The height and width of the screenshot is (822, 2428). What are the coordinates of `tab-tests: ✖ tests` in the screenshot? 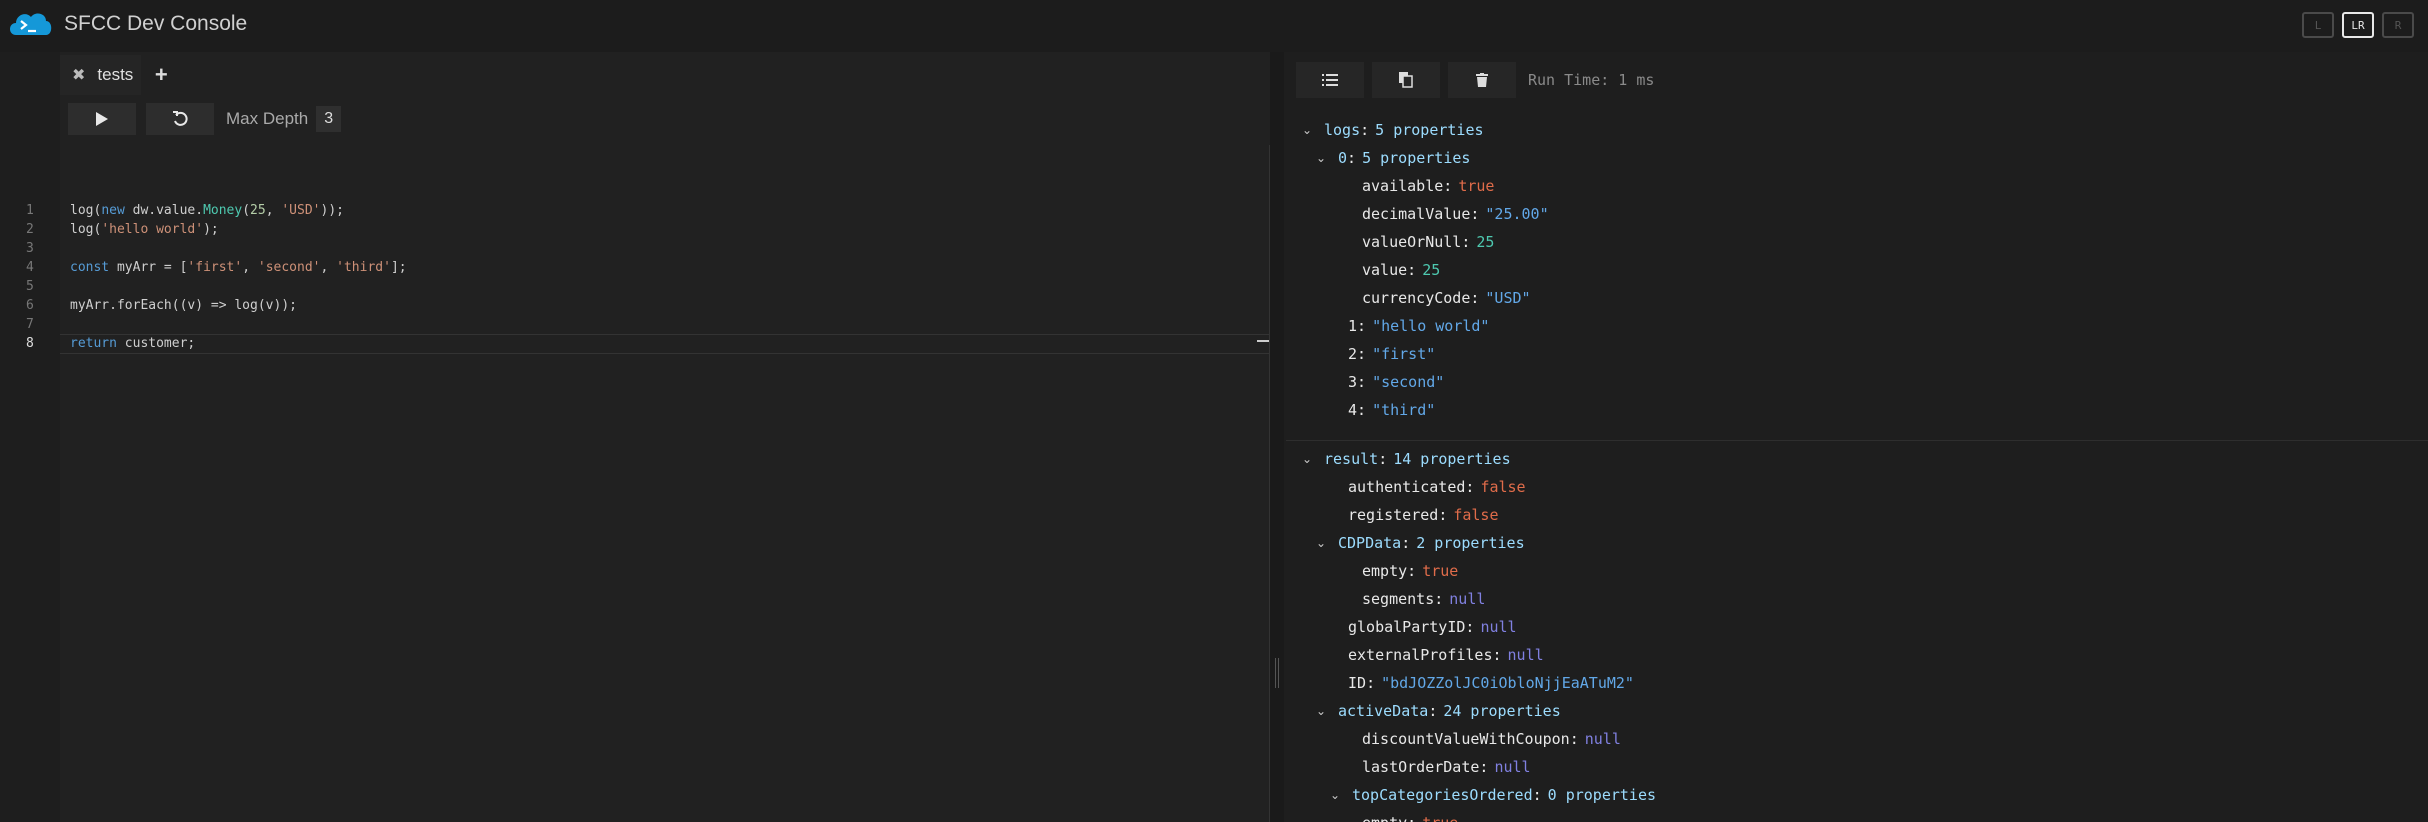 It's located at (101, 75).